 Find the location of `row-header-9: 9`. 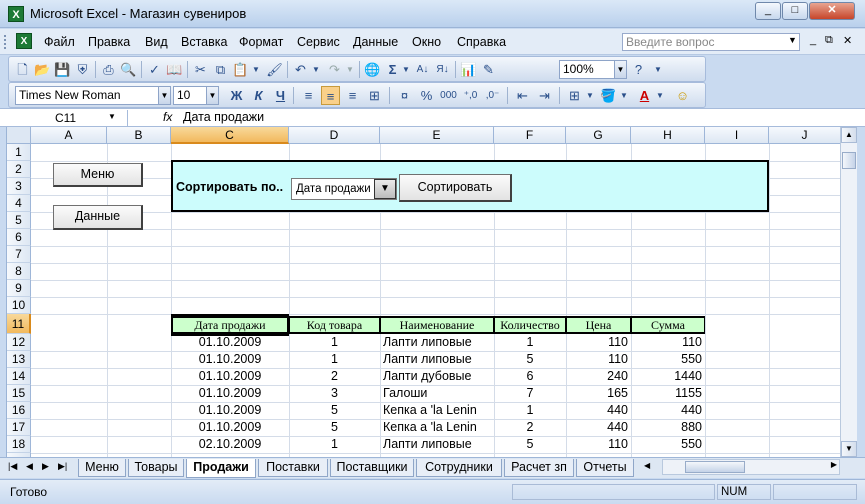

row-header-9: 9 is located at coordinates (19, 288).